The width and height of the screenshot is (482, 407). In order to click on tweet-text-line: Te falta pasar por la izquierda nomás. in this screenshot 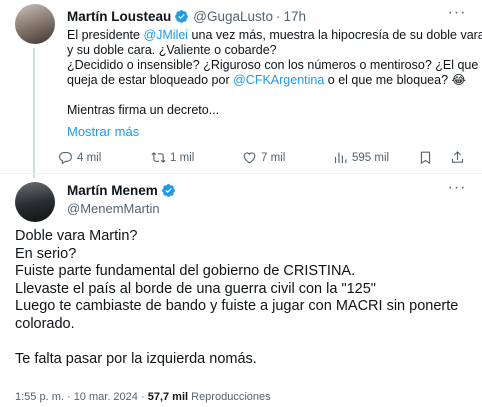, I will do `click(136, 358)`.